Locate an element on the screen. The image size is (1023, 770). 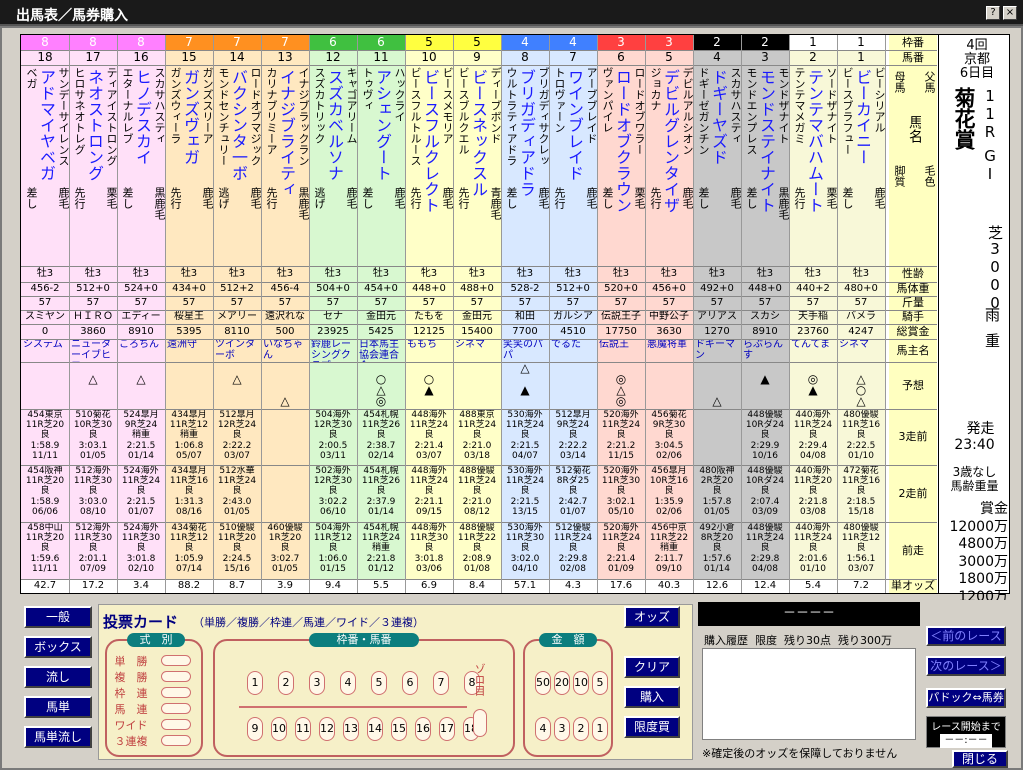
history-list is located at coordinates (809, 694).